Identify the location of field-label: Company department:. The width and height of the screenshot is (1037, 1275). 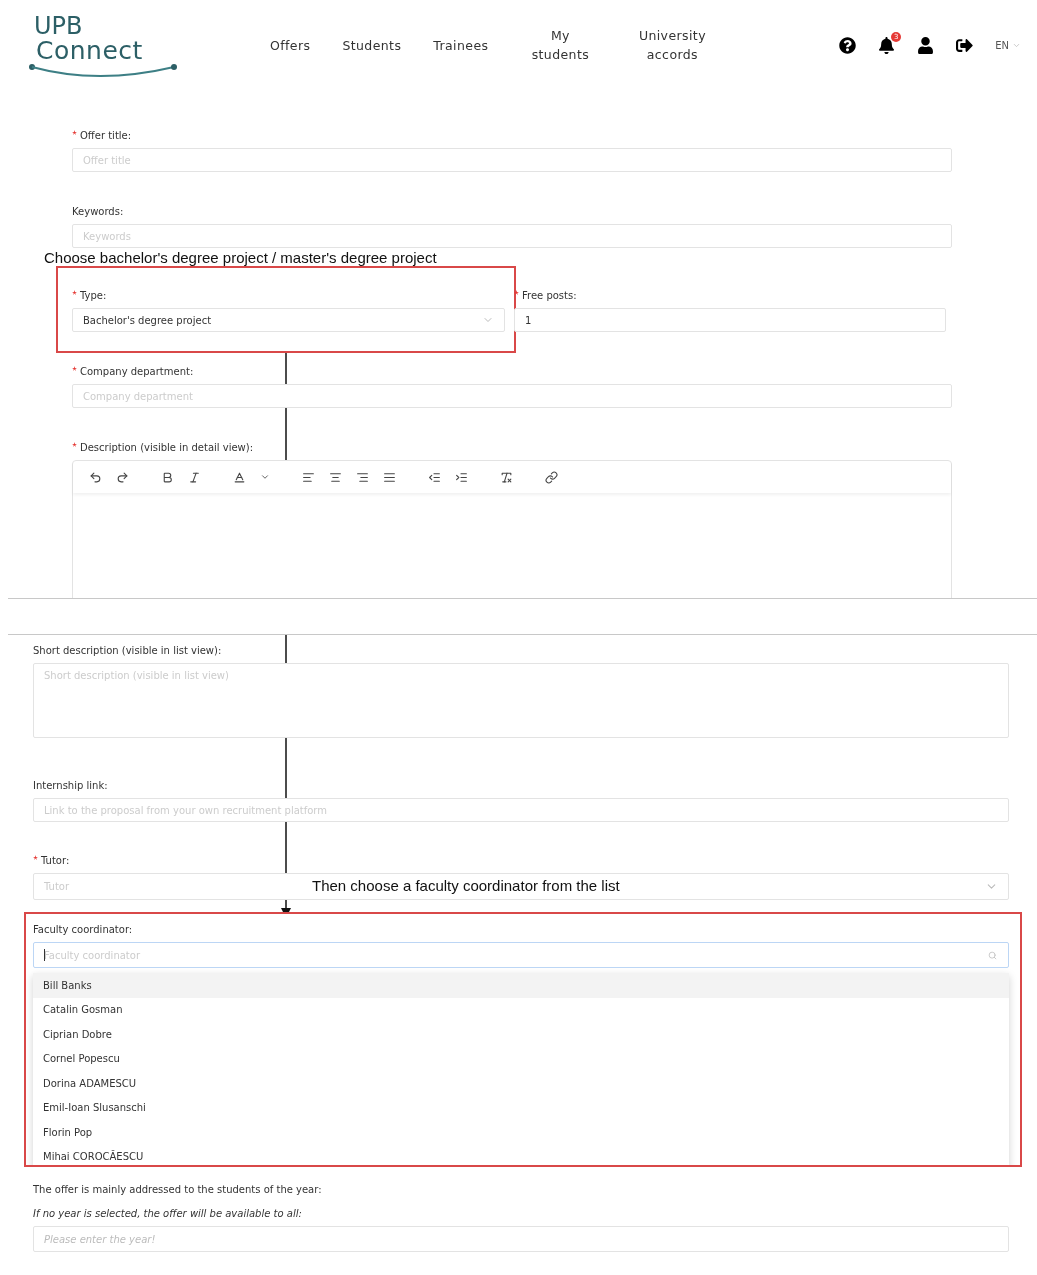
(137, 372).